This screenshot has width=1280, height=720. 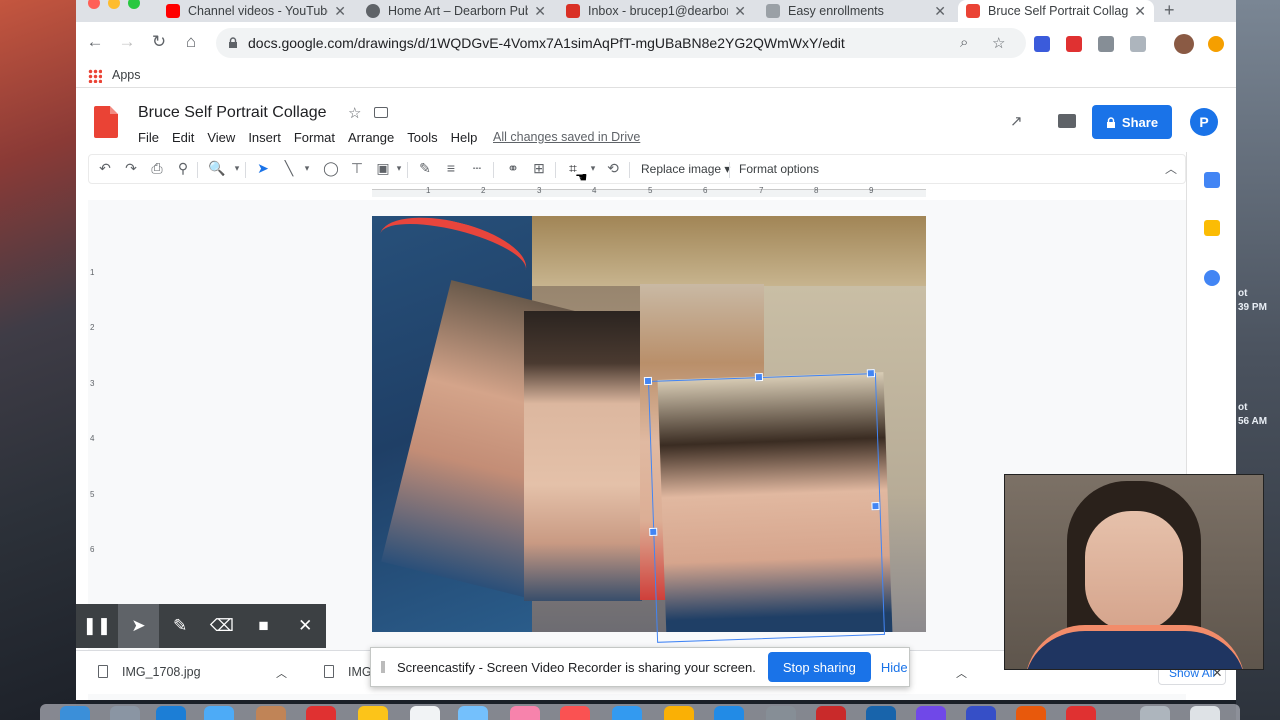 What do you see at coordinates (656, 11) in the screenshot?
I see `tab-gmail: Inbox - brucep1@dearborn ✕` at bounding box center [656, 11].